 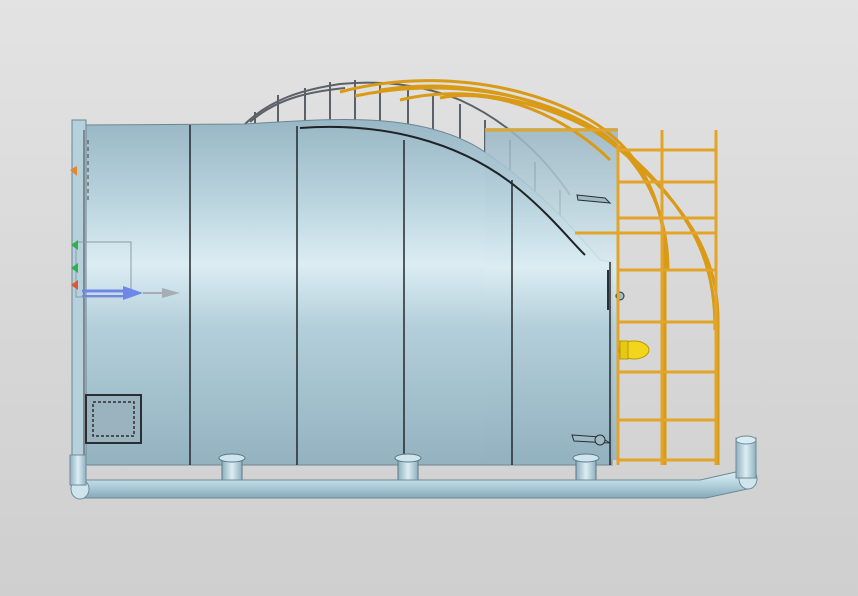 I want to click on manhole-cover, so click(x=113, y=419).